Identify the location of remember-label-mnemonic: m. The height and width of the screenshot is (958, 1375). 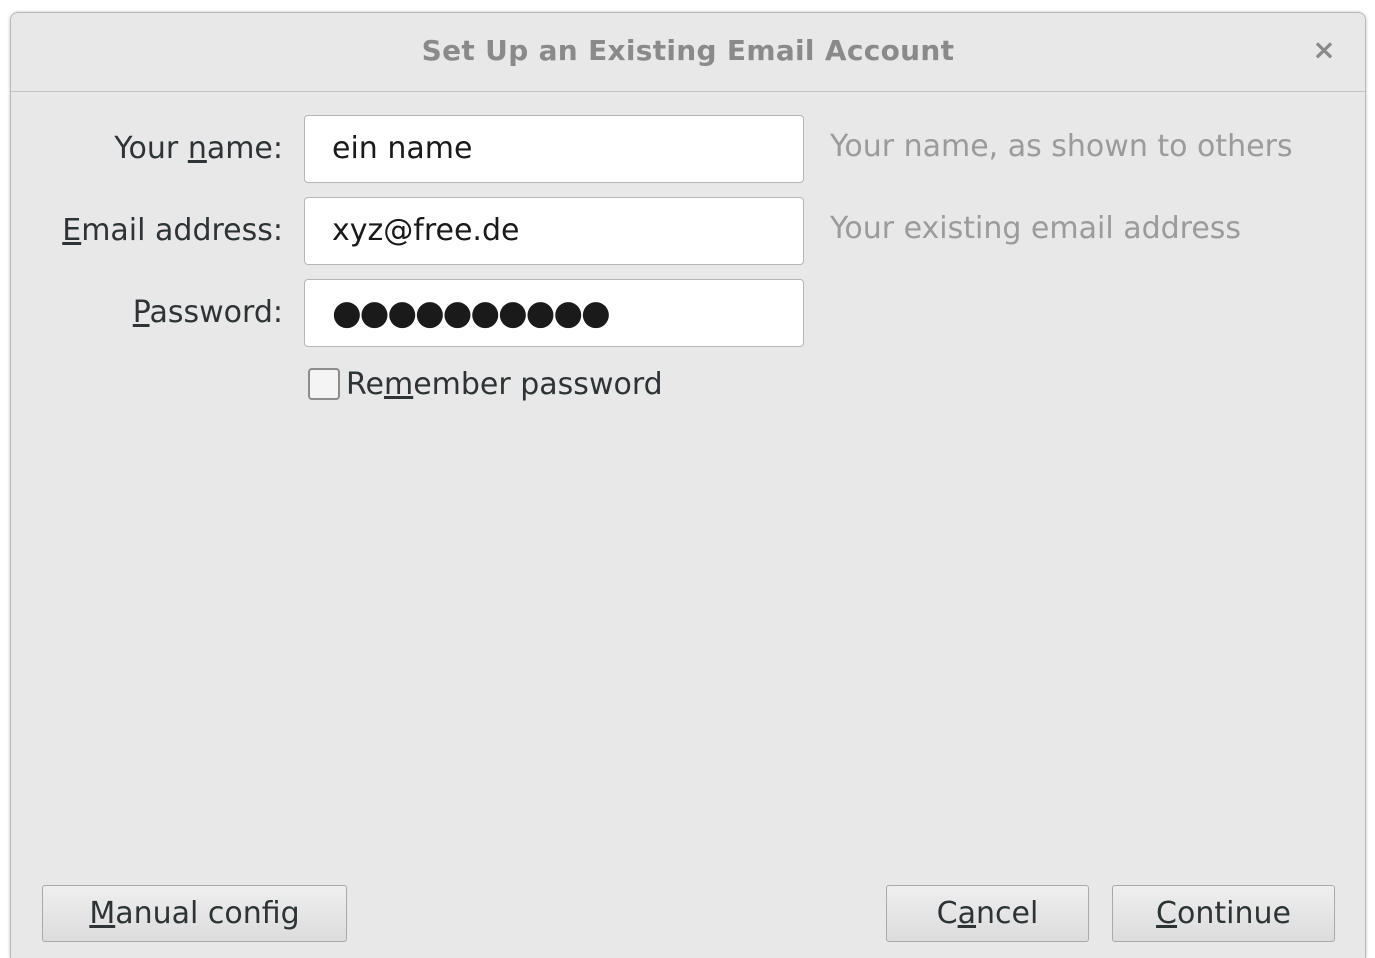
(398, 384).